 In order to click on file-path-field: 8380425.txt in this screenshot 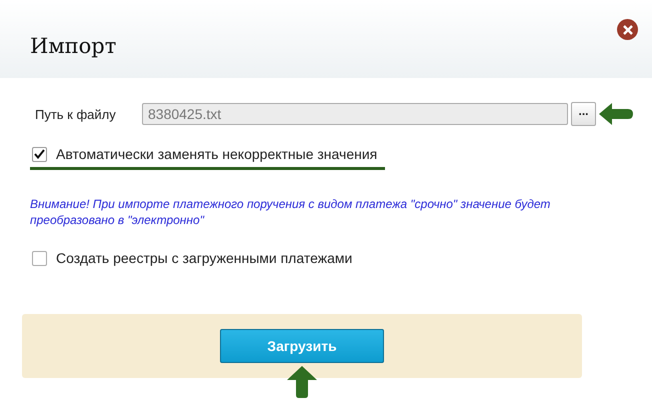, I will do `click(355, 114)`.